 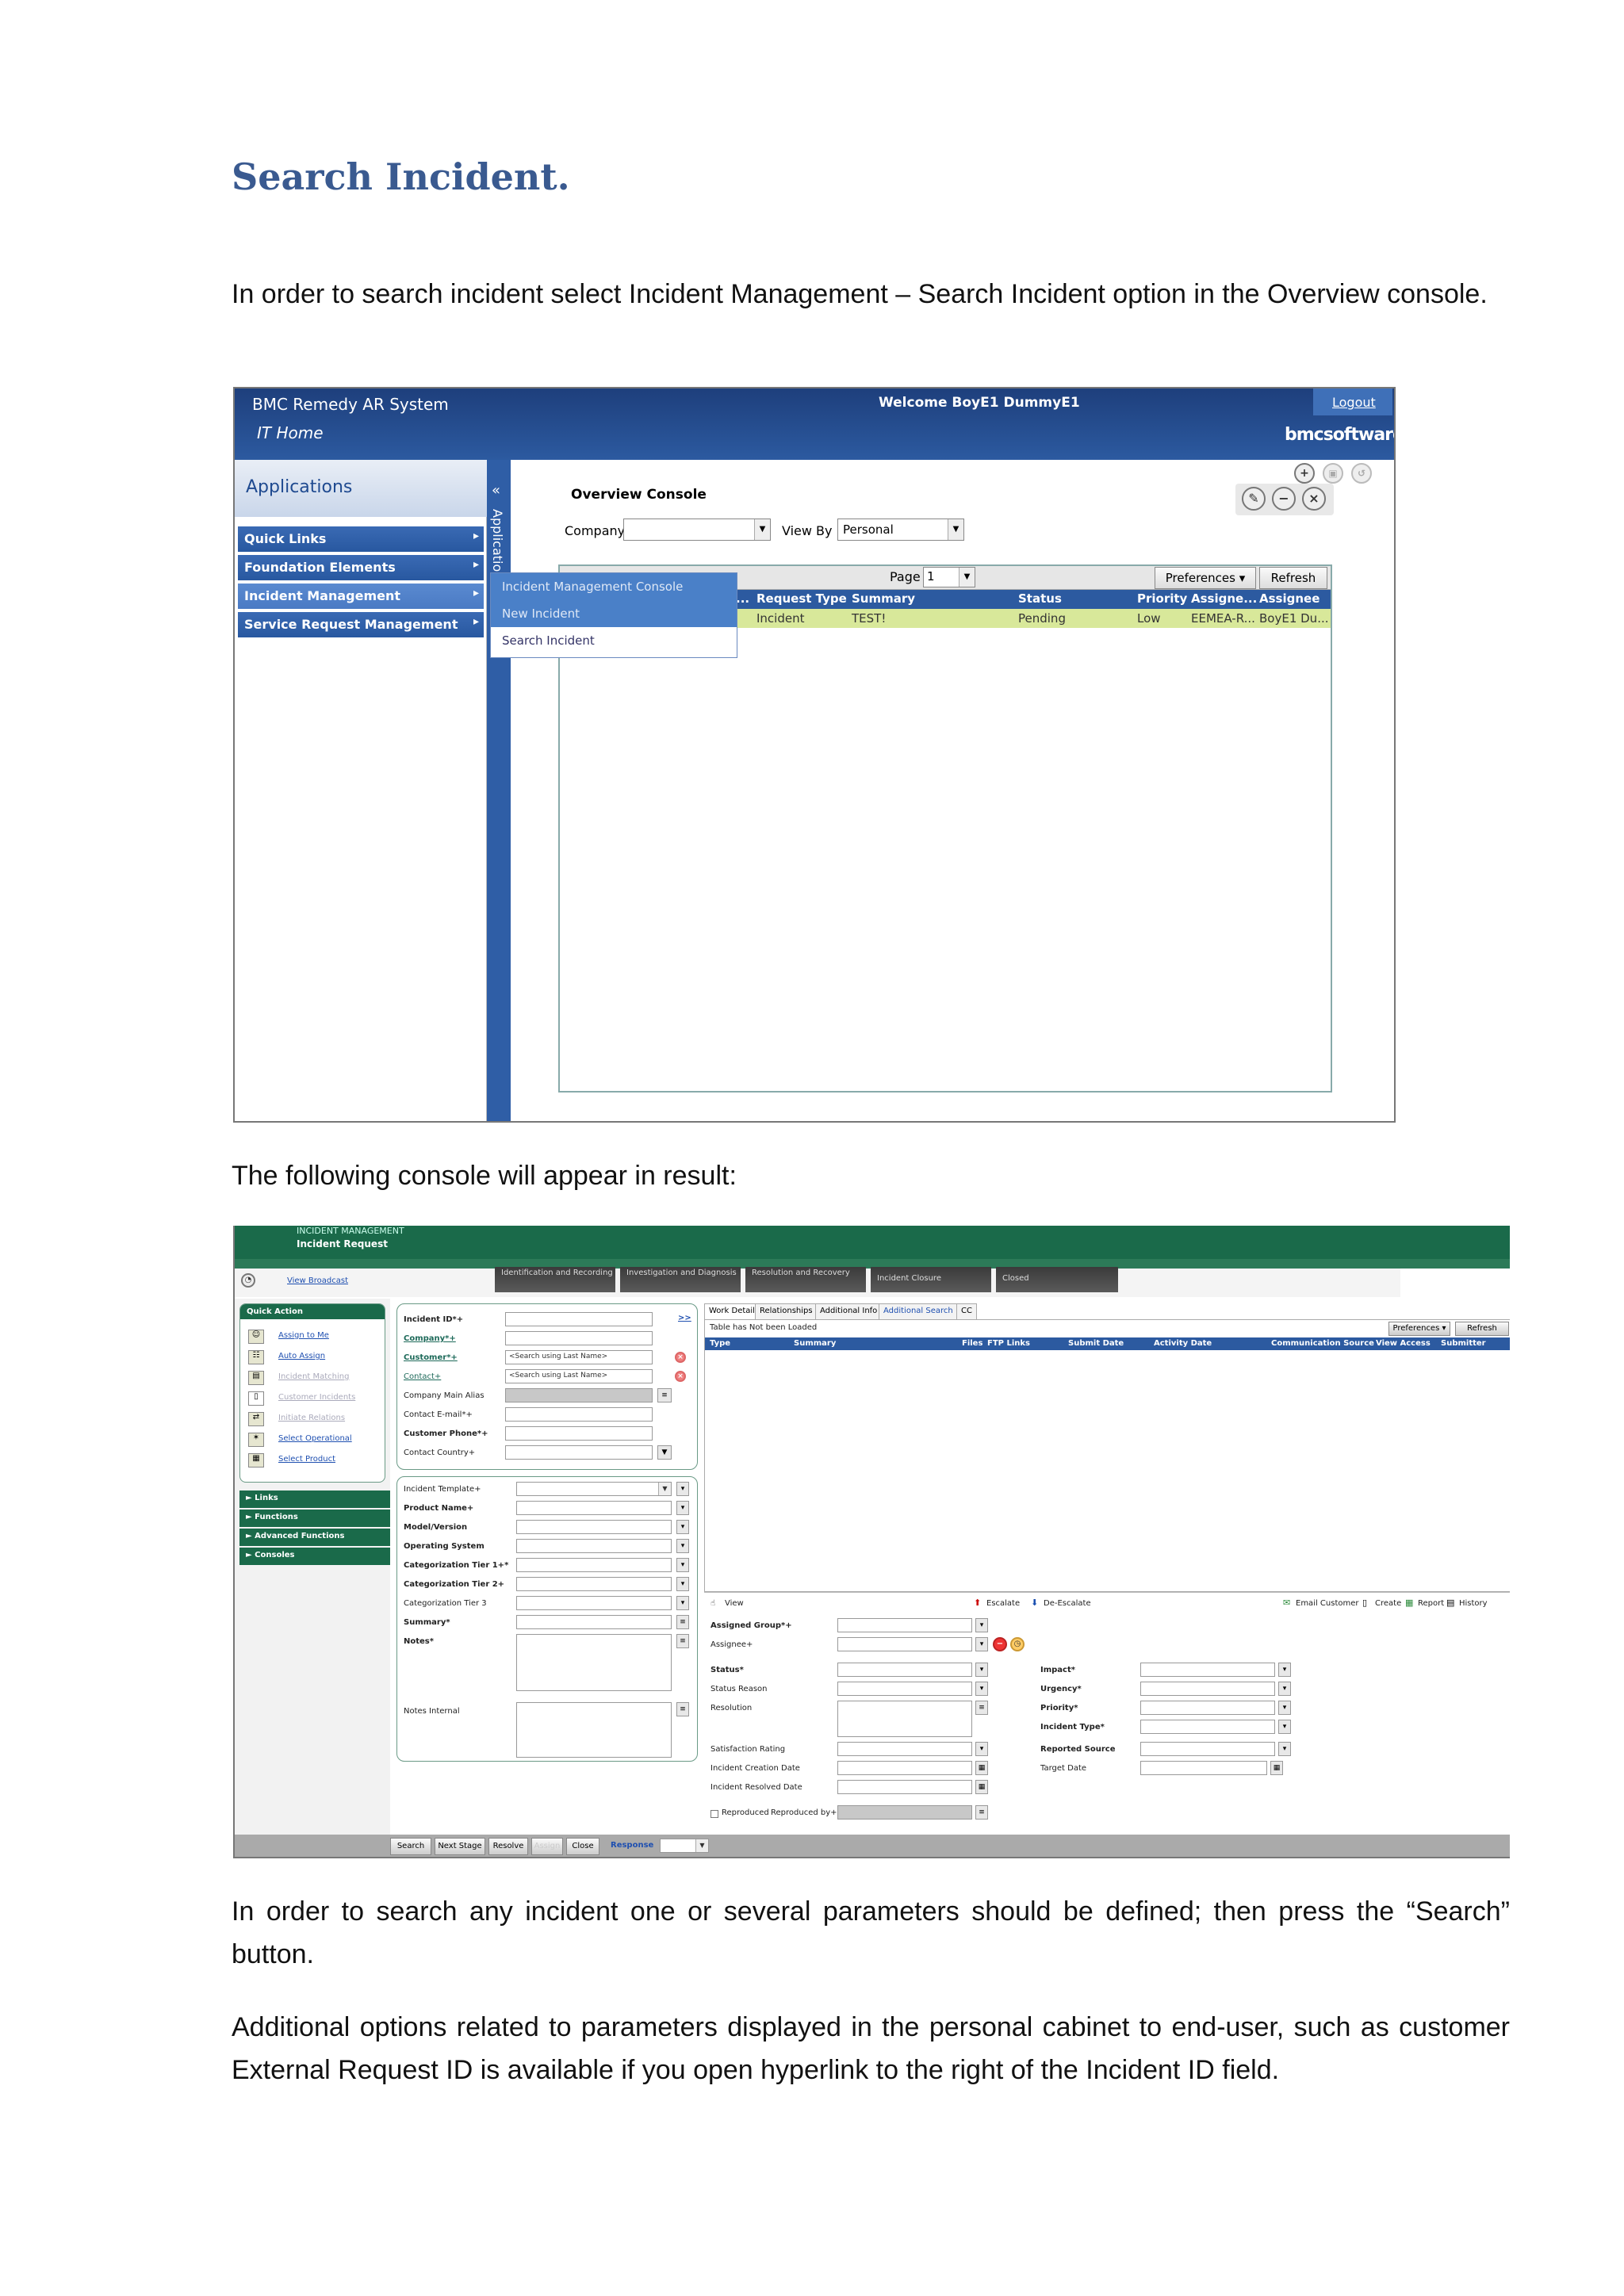 I want to click on tab-work-detail: Work Detail, so click(x=732, y=1311).